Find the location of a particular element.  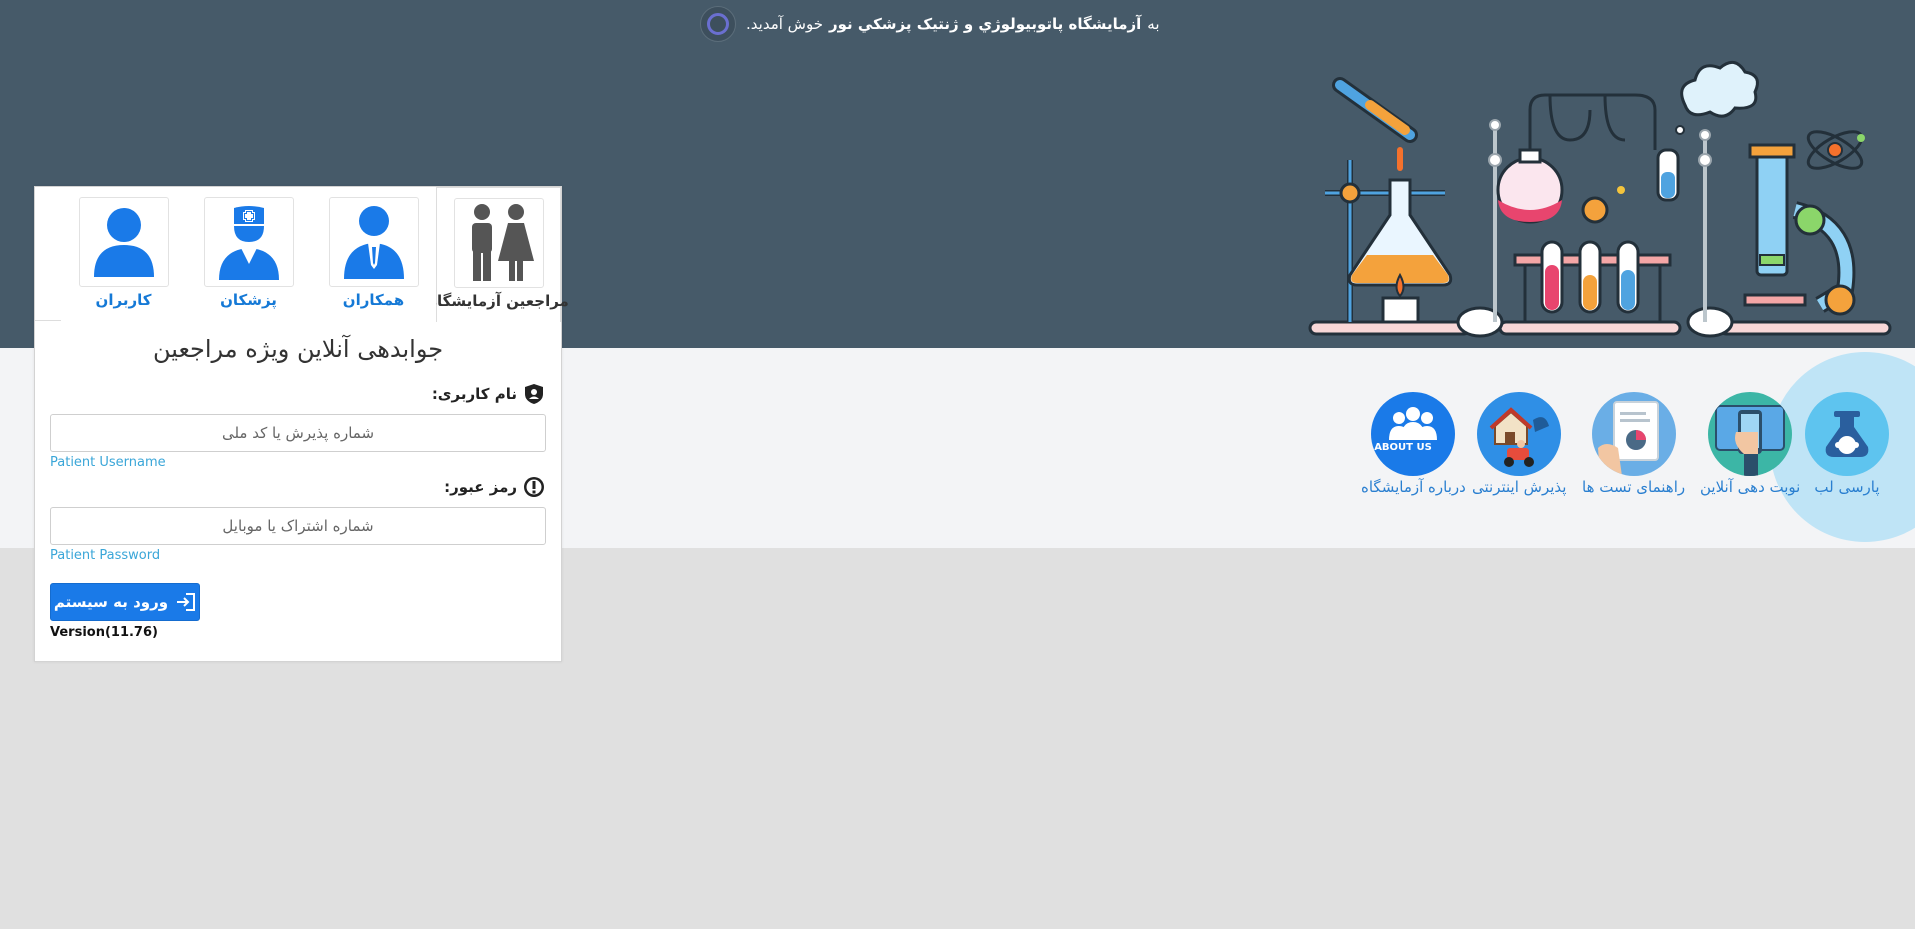

service-internet-admission-label: پذیرش اینترنتی is located at coordinates (1519, 487).